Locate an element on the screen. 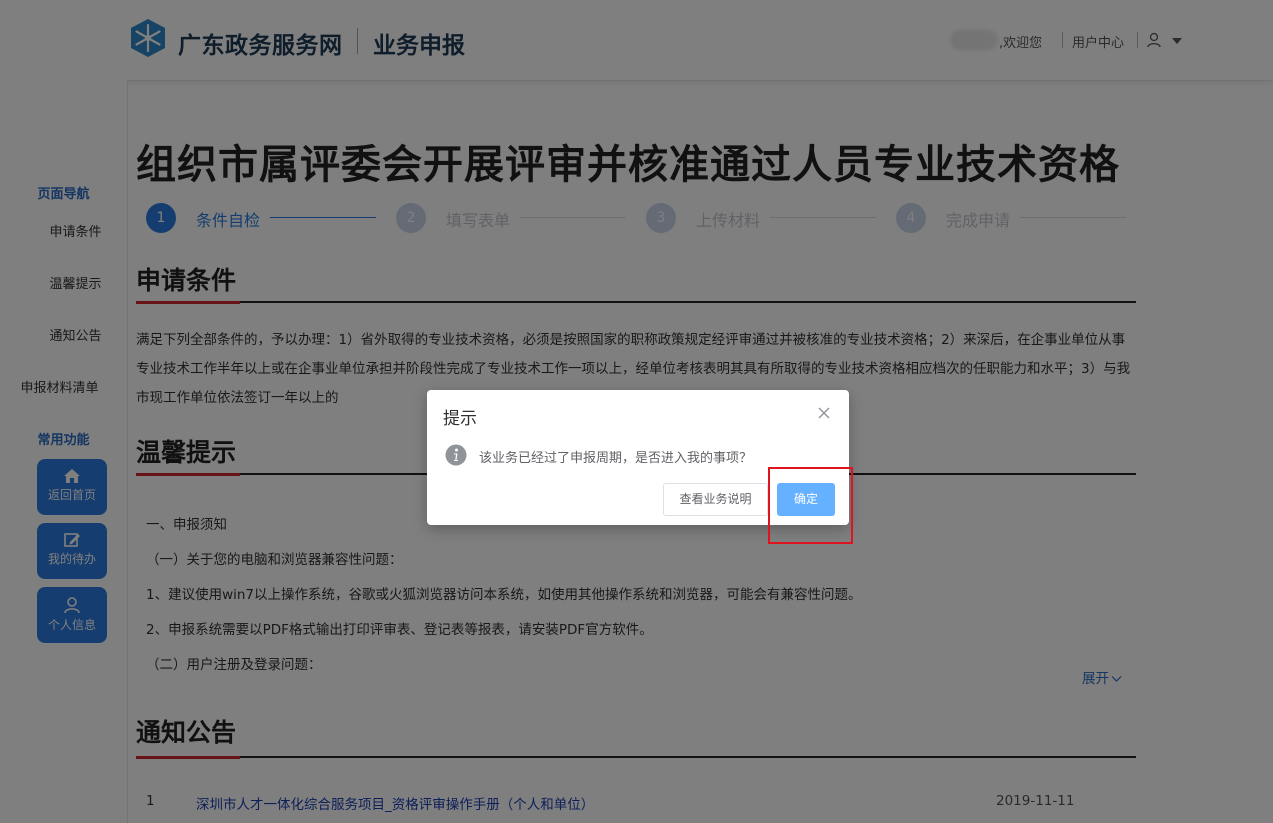 The height and width of the screenshot is (823, 1273). highlight-annotation is located at coordinates (810, 505).